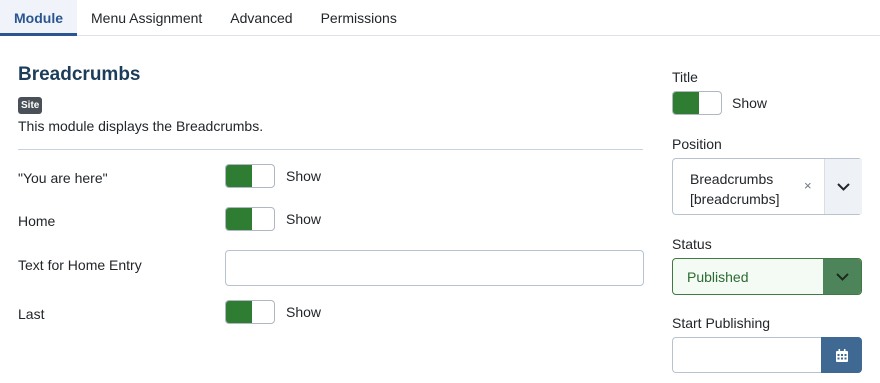 This screenshot has height=383, width=880. I want to click on module-description: This module displays the Breadcrumbs., so click(141, 126).